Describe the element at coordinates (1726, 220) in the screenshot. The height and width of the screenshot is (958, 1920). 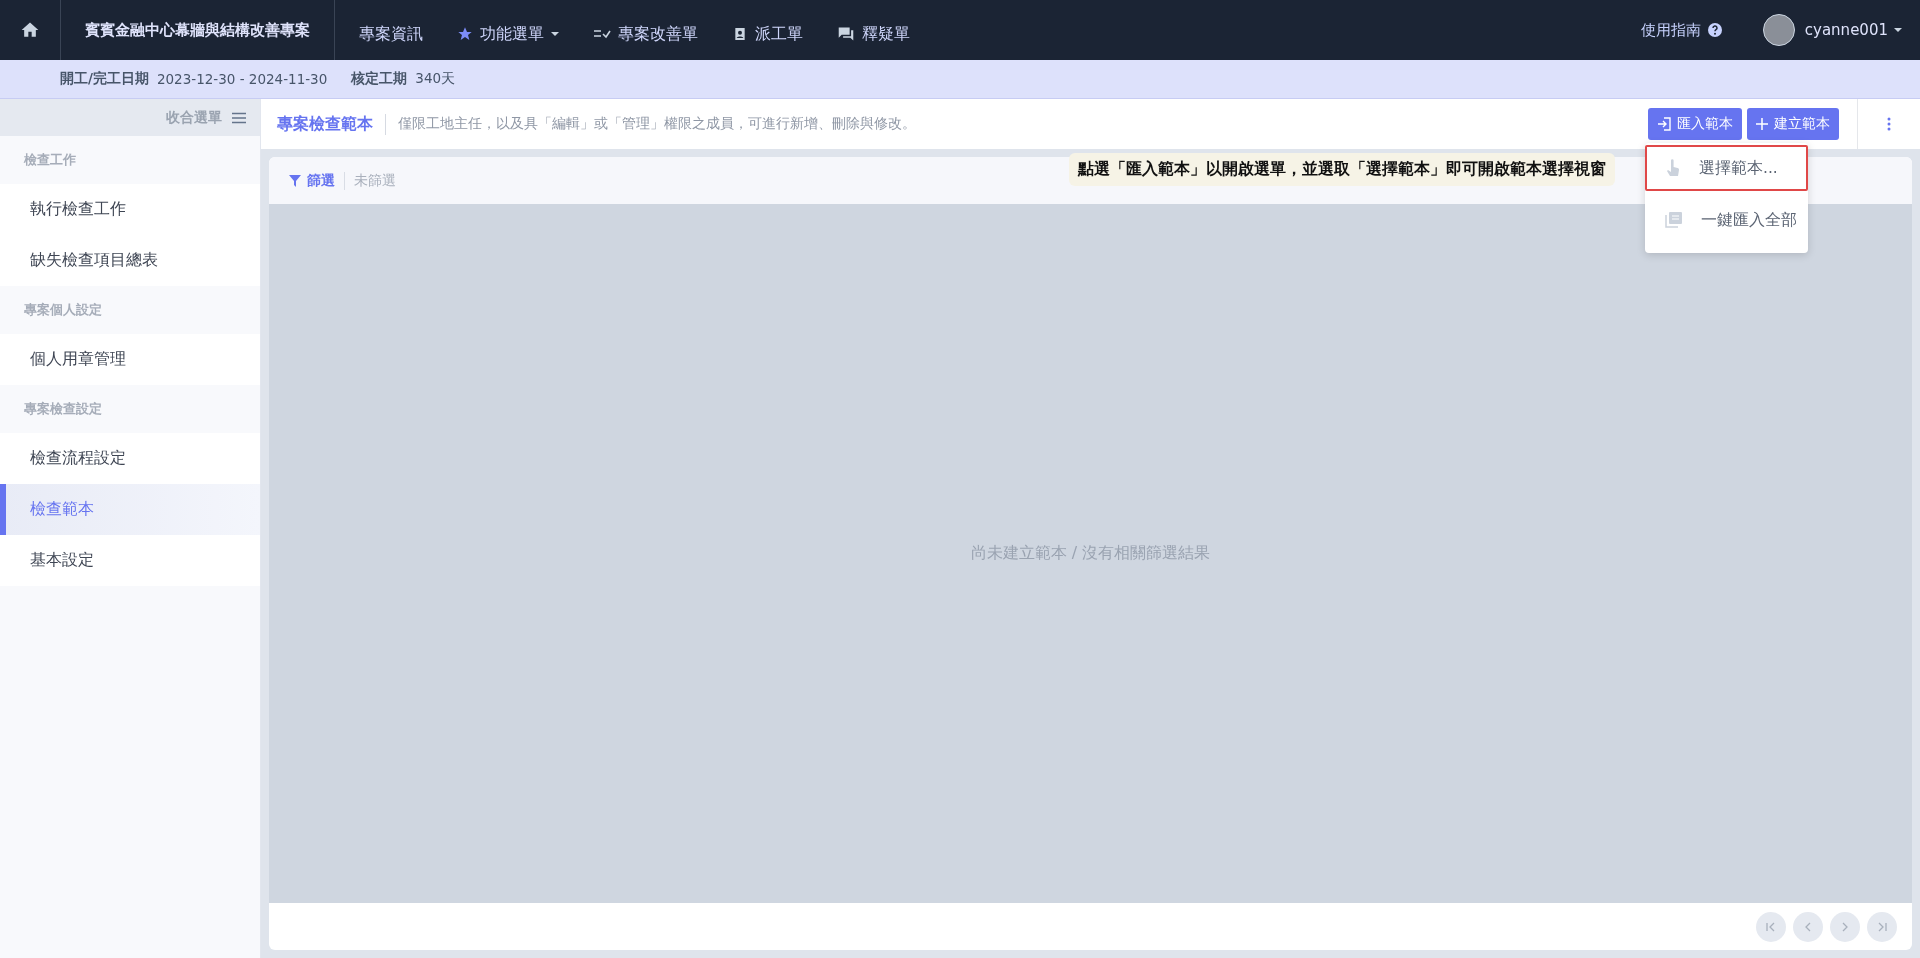
I see `menu-item: 一鍵匯入全部` at that location.